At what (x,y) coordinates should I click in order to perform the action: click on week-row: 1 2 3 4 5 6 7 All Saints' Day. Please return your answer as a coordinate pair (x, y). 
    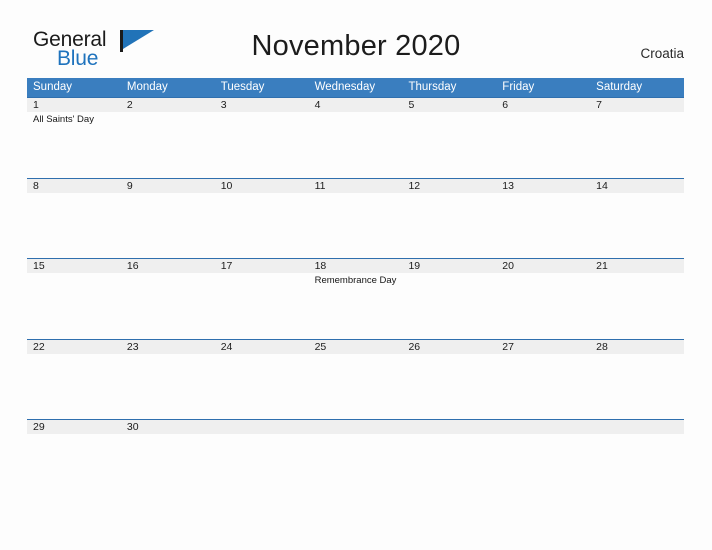
    Looking at the image, I should click on (355, 137).